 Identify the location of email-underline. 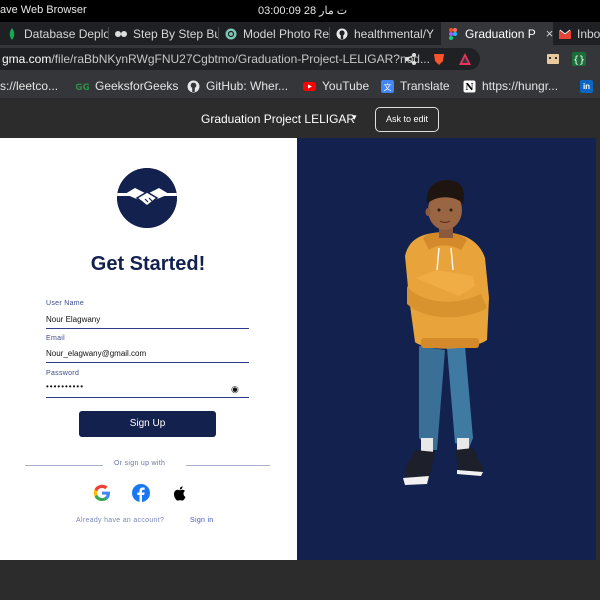
(147, 362).